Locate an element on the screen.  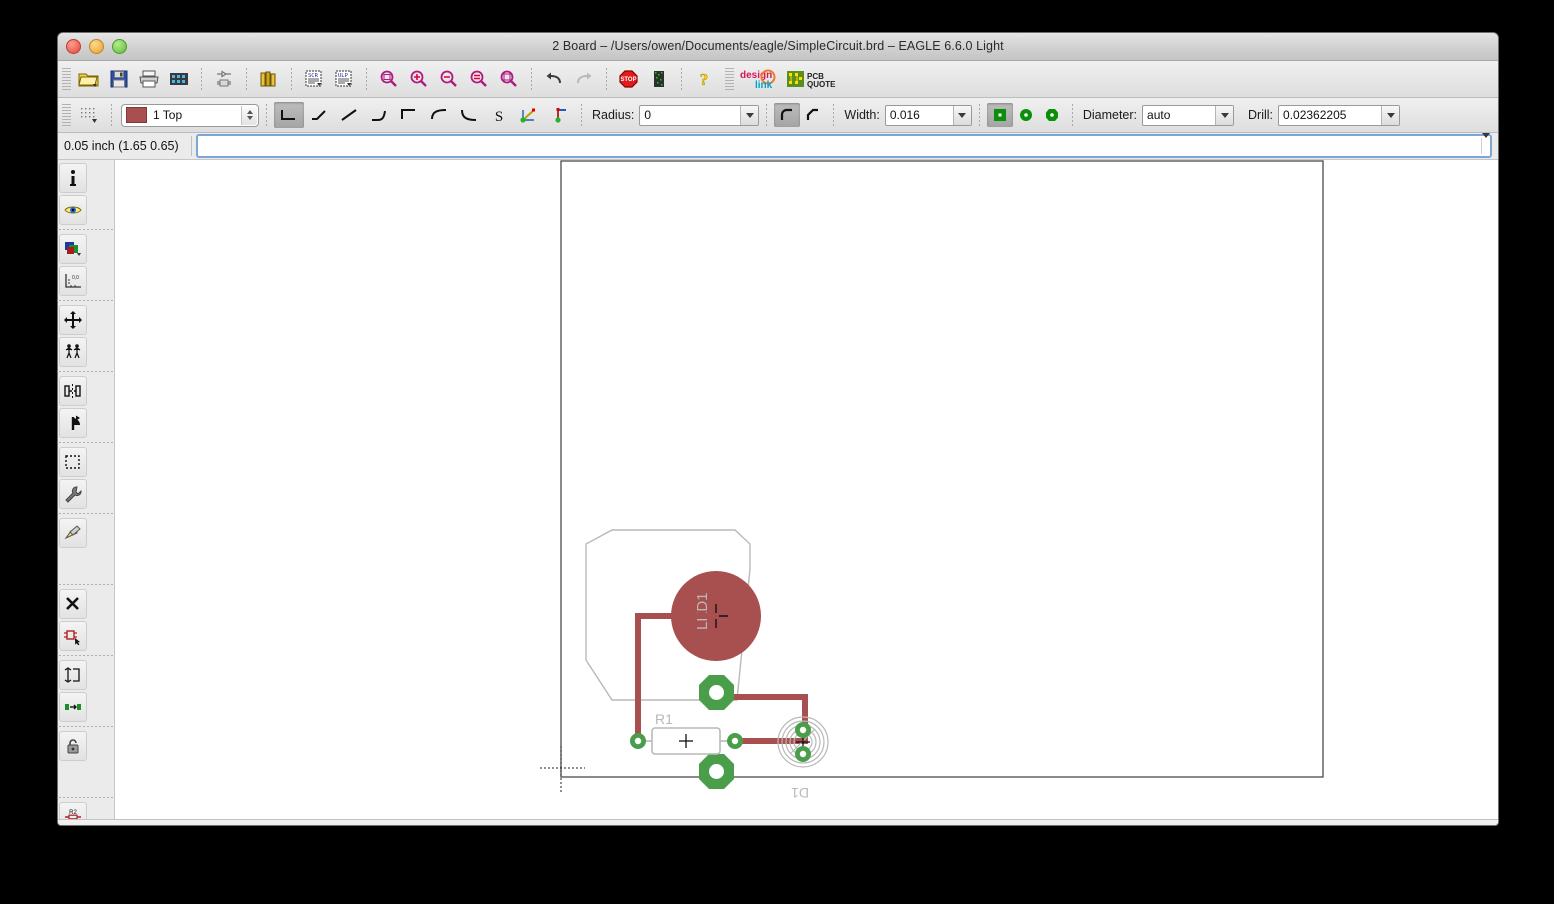
zoom-fit-icon is located at coordinates (389, 79).